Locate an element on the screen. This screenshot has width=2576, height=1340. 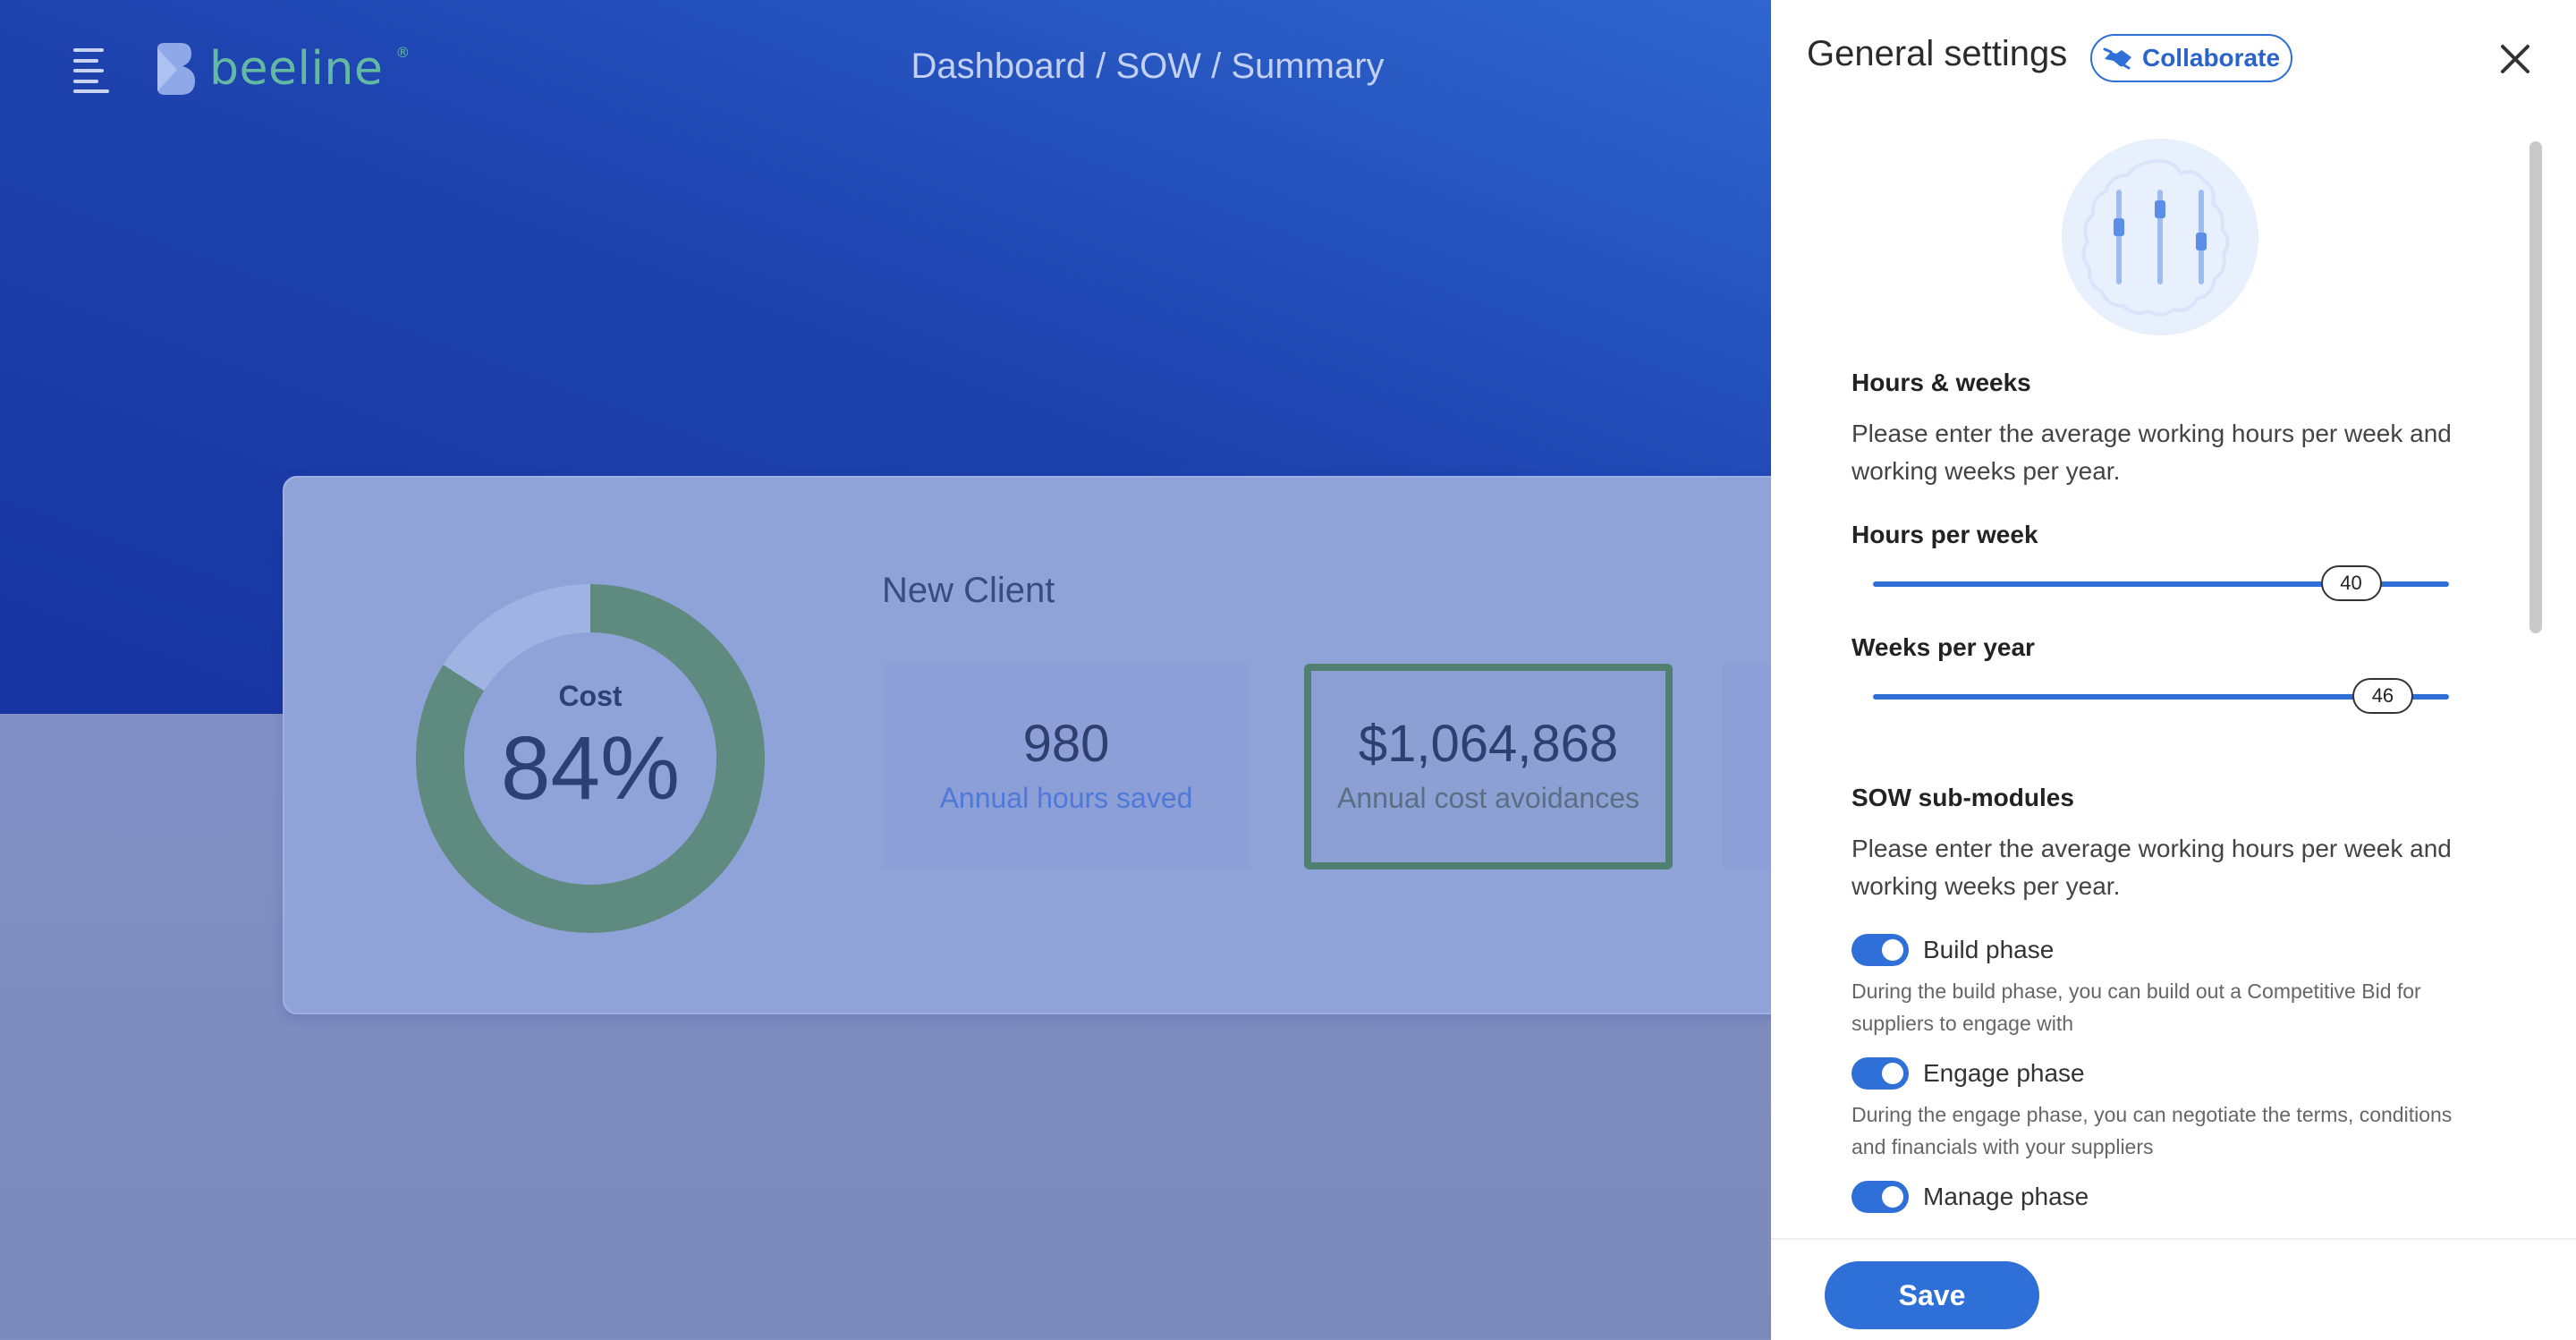
metric-hours-saved: 980 Annual hours saved is located at coordinates (1066, 766).